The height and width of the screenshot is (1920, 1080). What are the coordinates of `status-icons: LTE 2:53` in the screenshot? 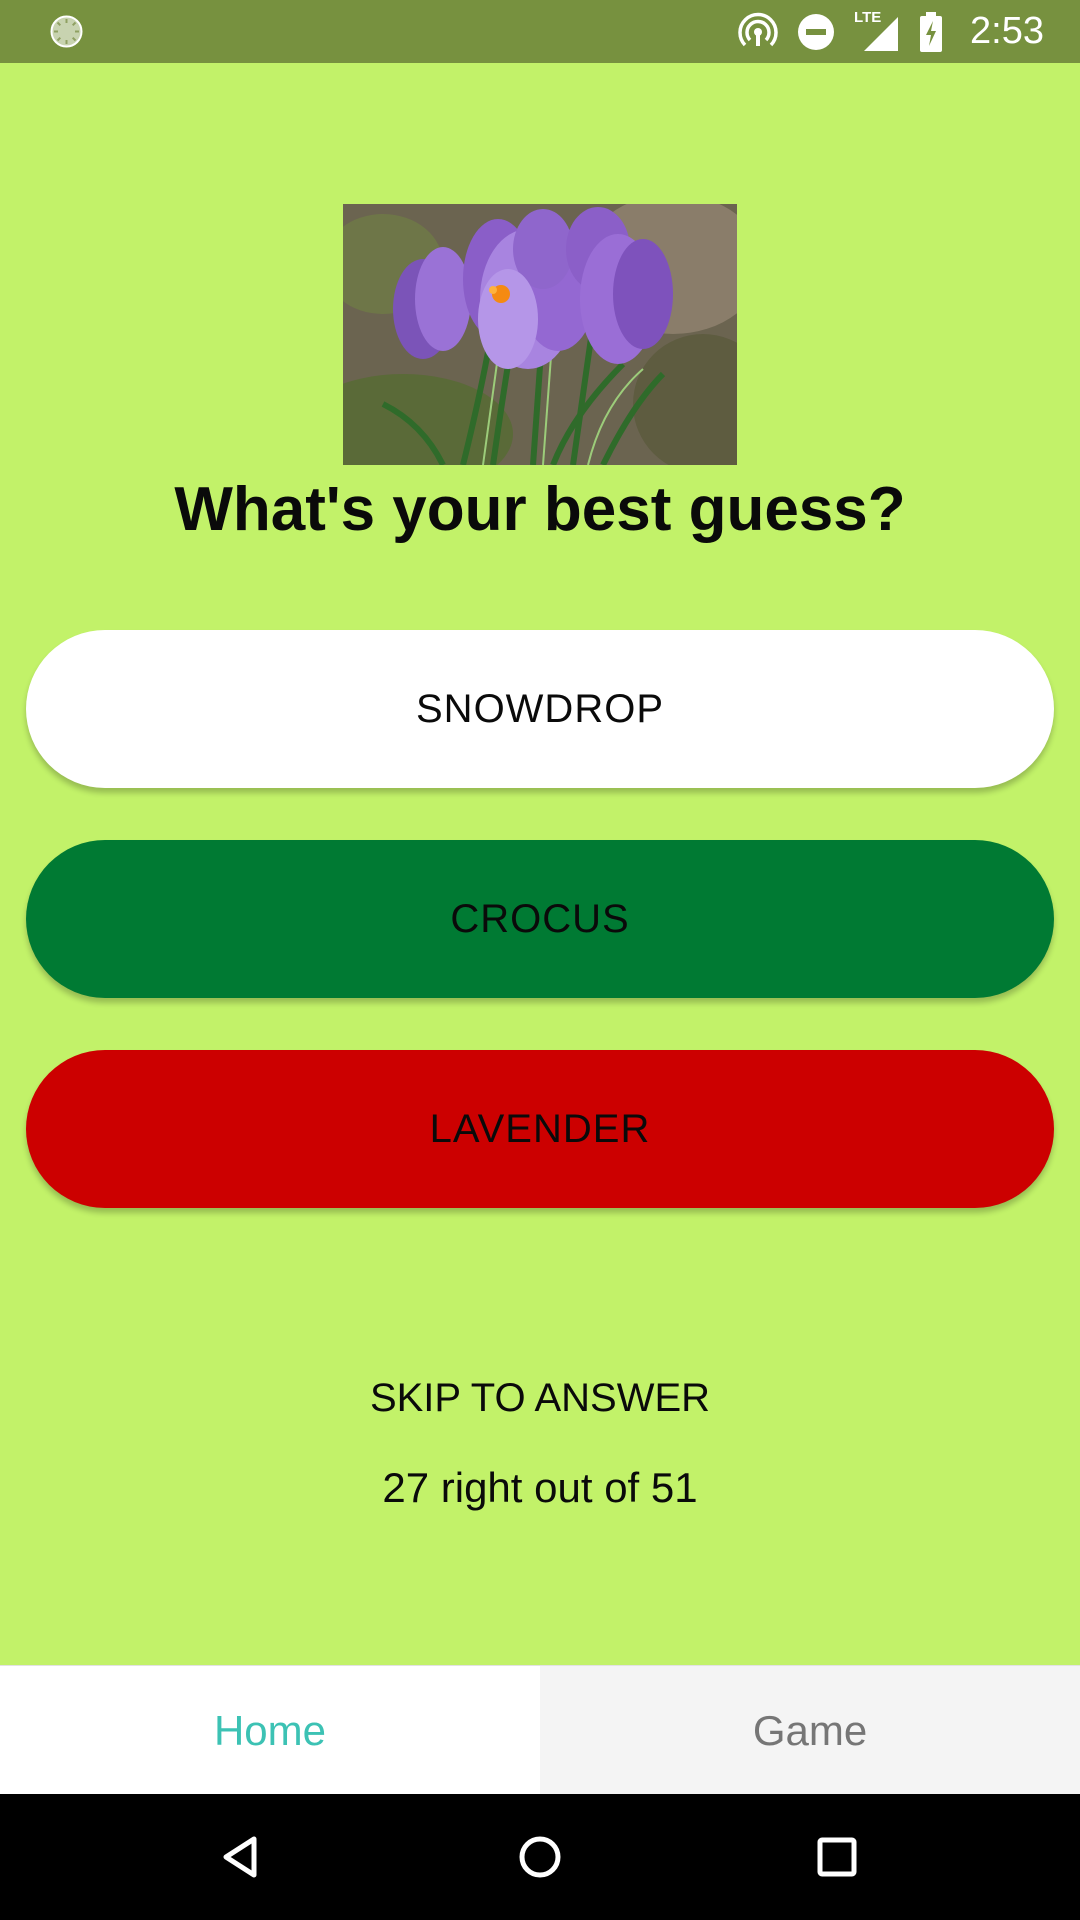 It's located at (891, 31).